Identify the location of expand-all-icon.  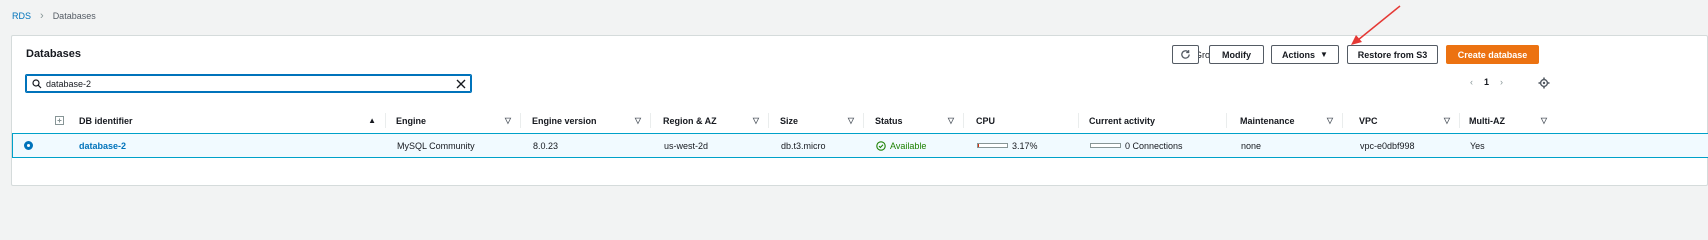
(62, 120).